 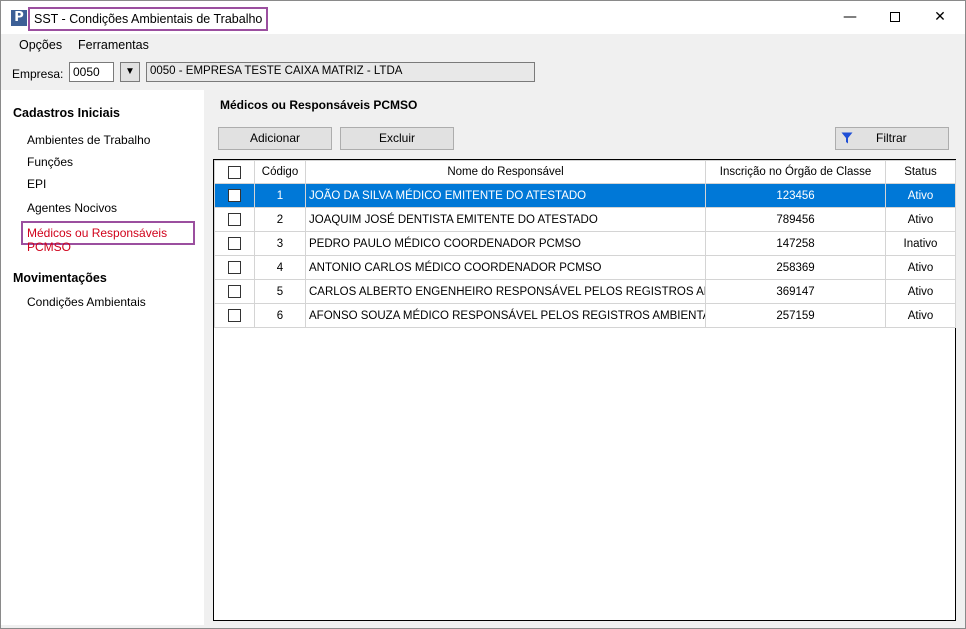 What do you see at coordinates (275, 138) in the screenshot?
I see `add-button: Adicionar` at bounding box center [275, 138].